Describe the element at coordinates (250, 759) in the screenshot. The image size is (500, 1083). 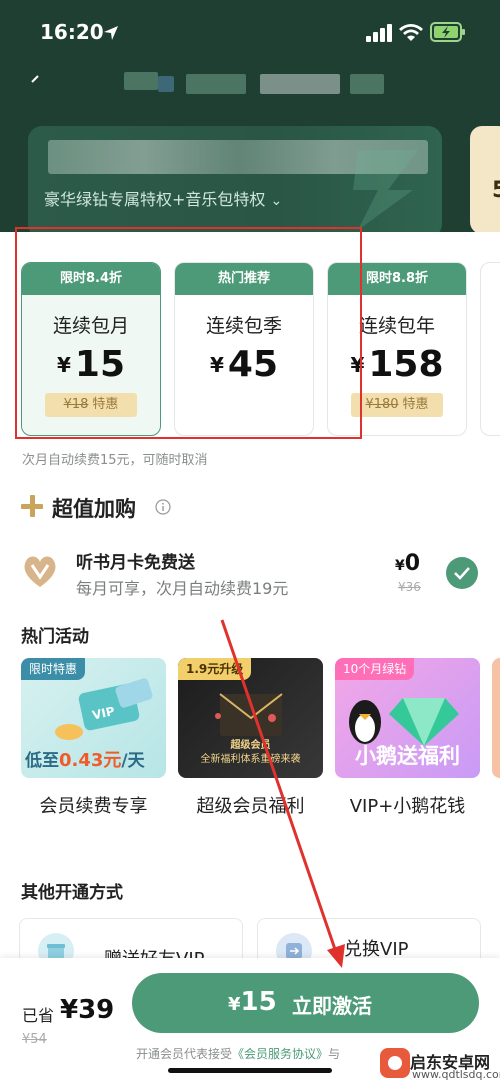
I see `activity-art-subtext: 全新福利体系重磅来袭` at that location.